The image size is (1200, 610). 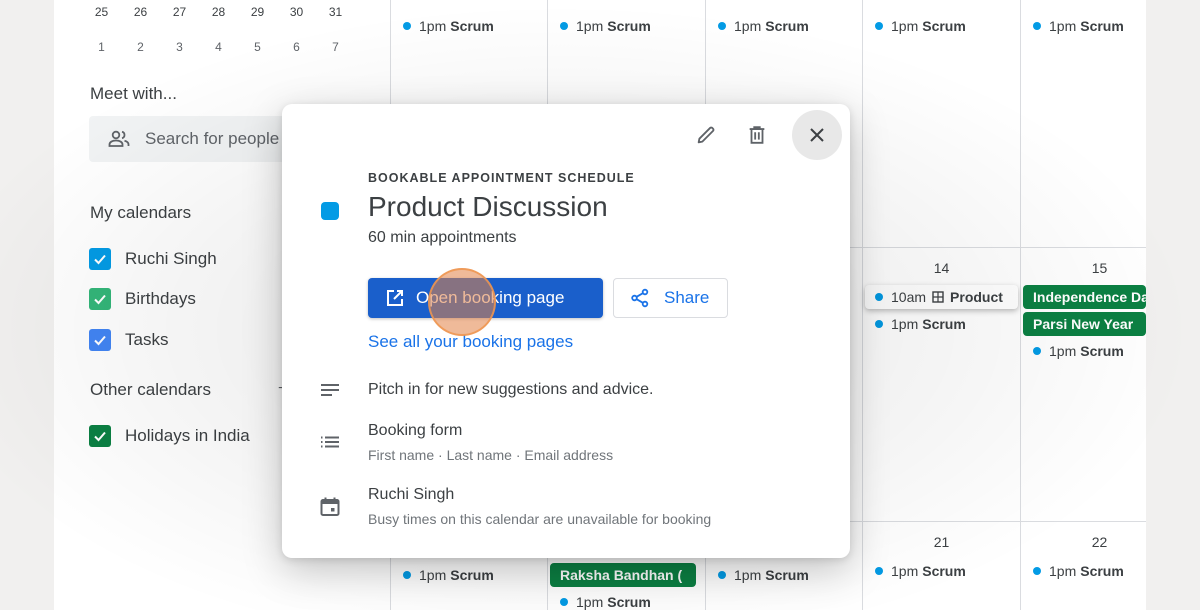 What do you see at coordinates (330, 390) in the screenshot?
I see `description-icon` at bounding box center [330, 390].